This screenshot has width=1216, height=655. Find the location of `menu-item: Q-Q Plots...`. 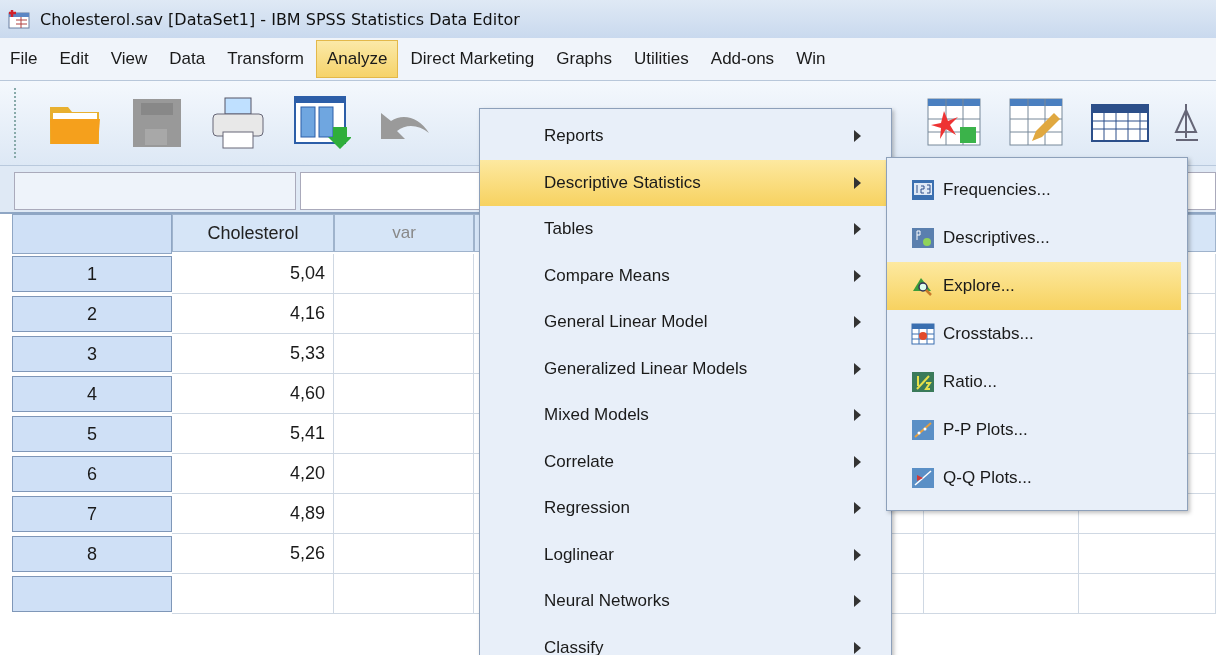

menu-item: Q-Q Plots... is located at coordinates (1034, 478).